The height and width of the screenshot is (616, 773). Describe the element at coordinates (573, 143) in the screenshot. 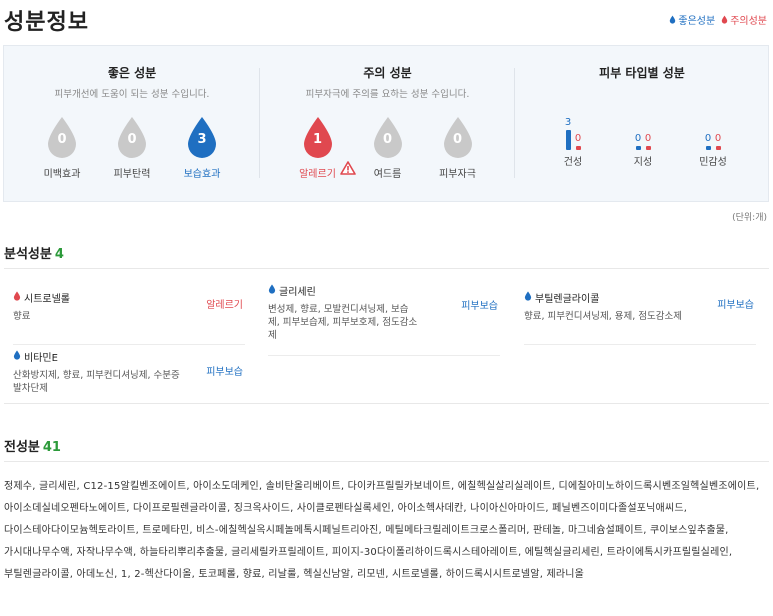

I see `skin-type-item: 3 0 건성` at that location.